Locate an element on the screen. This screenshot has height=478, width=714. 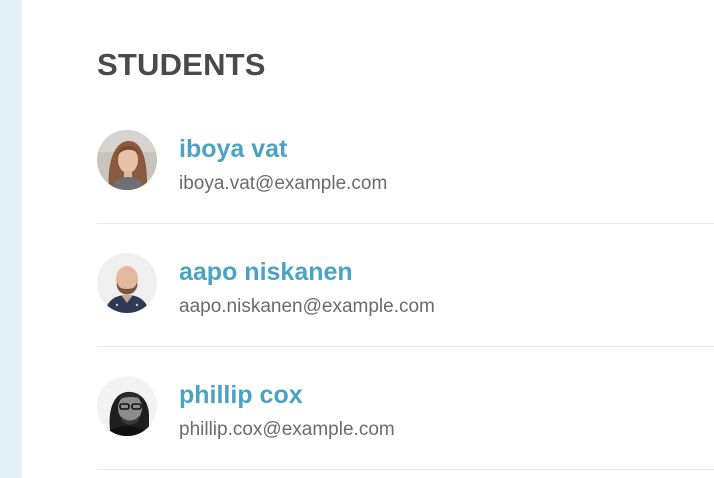
student-name-link: iboya vat is located at coordinates (233, 149).